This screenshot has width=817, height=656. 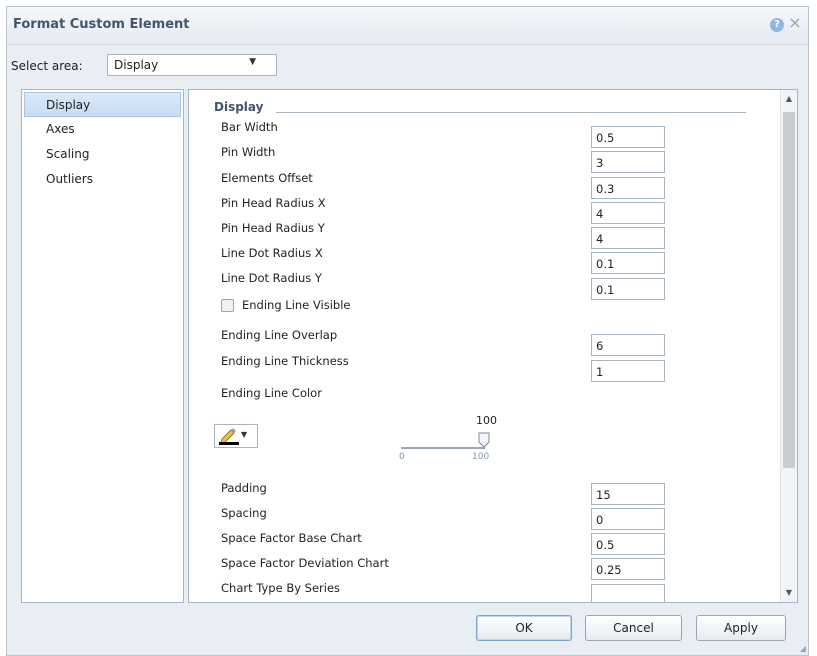 I want to click on line-dot-radius-x-field: 0.1, so click(x=628, y=263).